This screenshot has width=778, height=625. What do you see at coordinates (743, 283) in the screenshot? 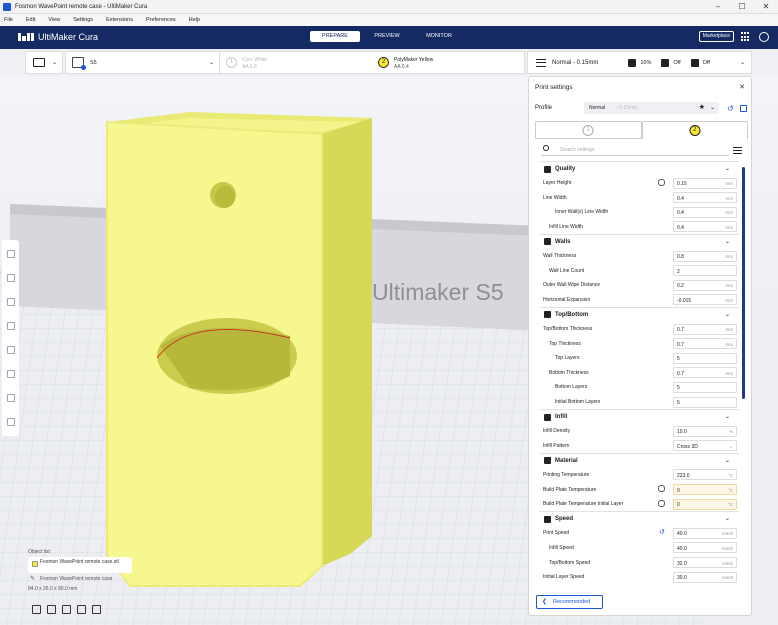
I see `settings-scrollbar` at bounding box center [743, 283].